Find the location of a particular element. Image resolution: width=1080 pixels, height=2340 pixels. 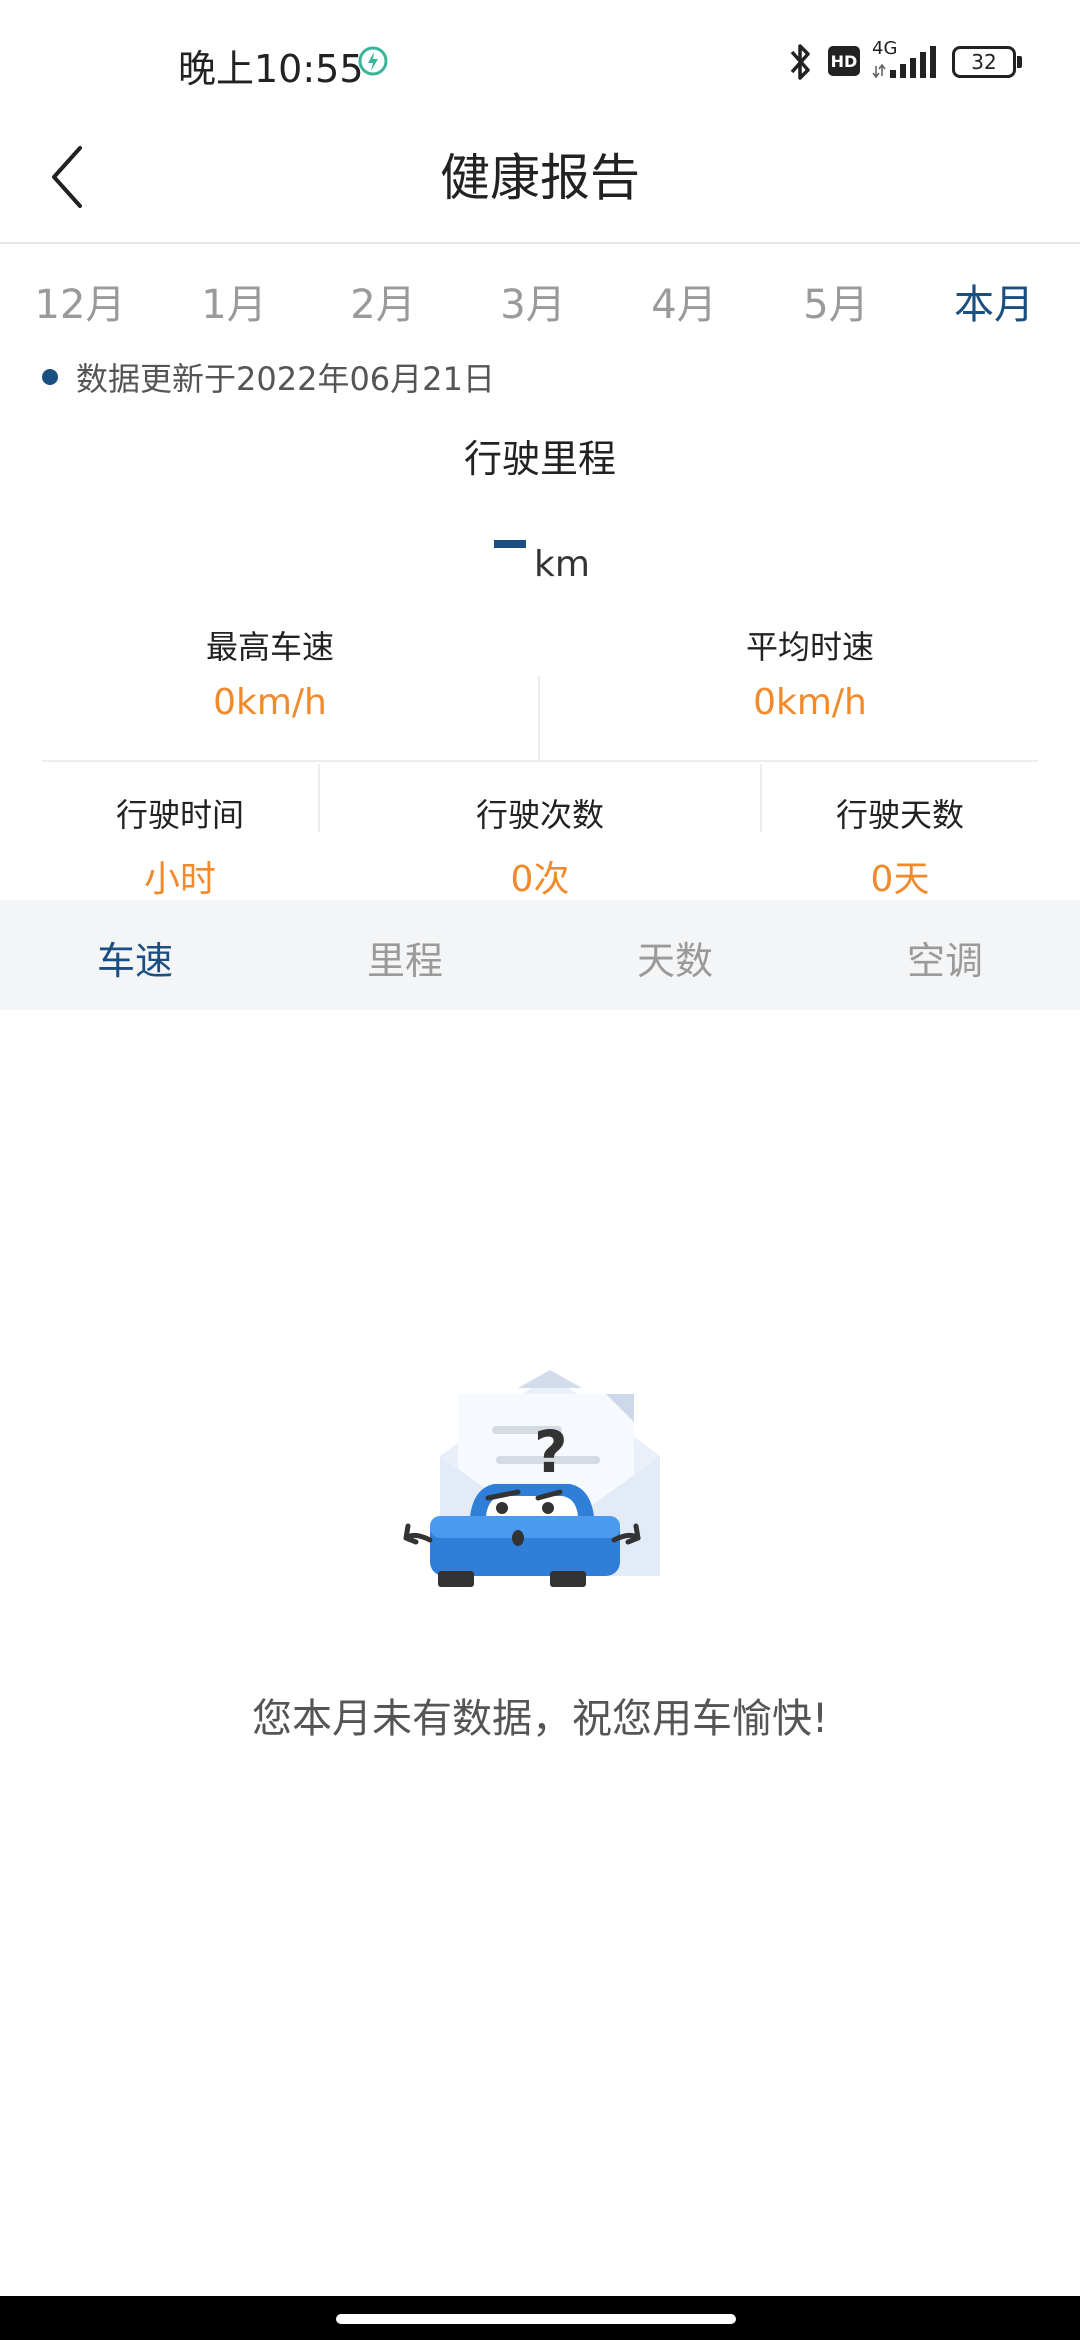

stat-label: 行驶天数 is located at coordinates (899, 815).